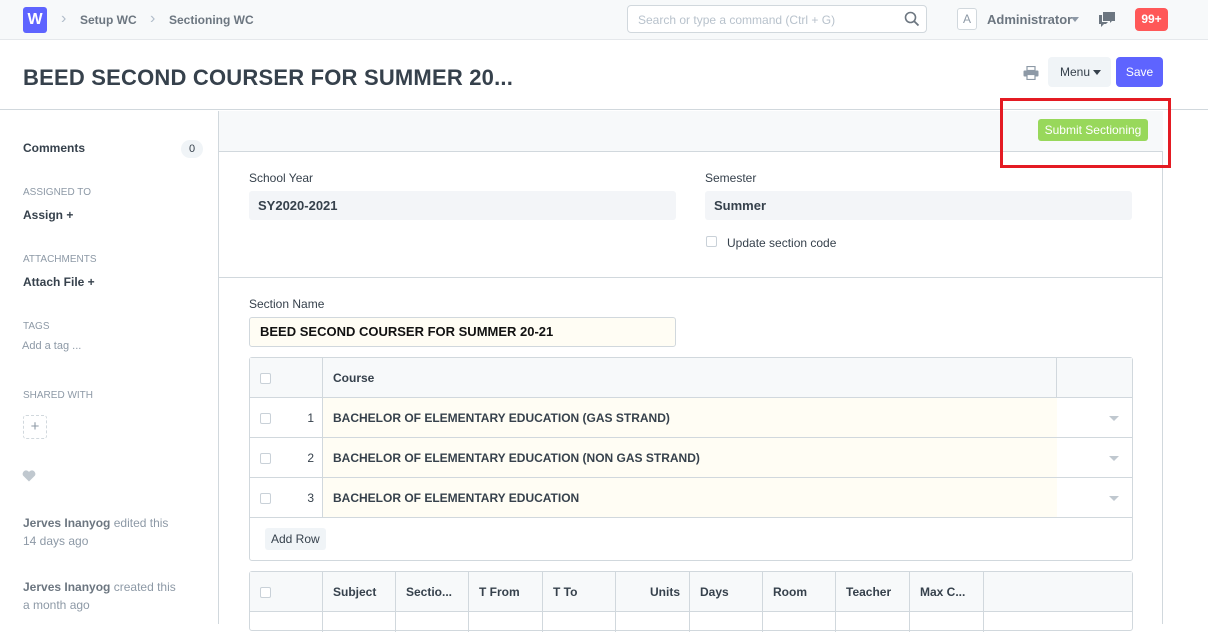 This screenshot has width=1208, height=632. What do you see at coordinates (59, 282) in the screenshot?
I see `attach-file-button: Attach File +` at bounding box center [59, 282].